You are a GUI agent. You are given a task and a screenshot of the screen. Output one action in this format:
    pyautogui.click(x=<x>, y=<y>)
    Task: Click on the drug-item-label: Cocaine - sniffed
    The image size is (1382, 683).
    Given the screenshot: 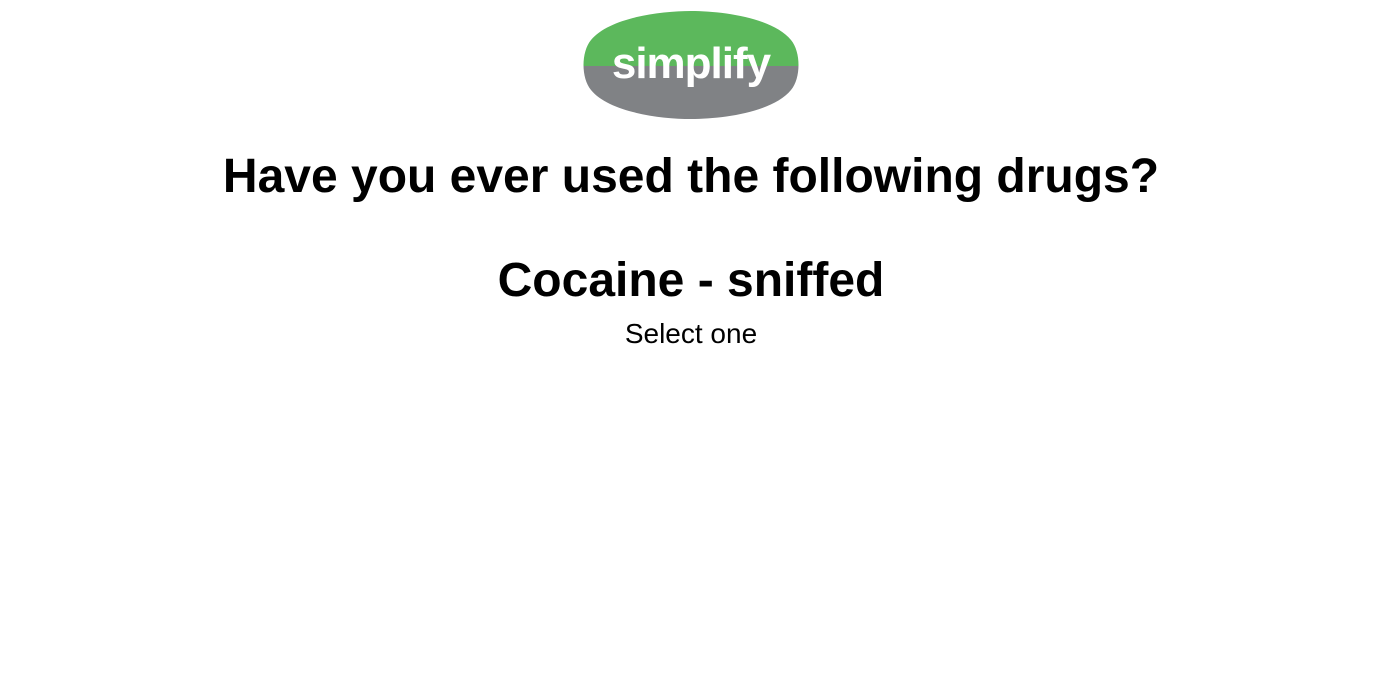 What is the action you would take?
    pyautogui.click(x=691, y=280)
    